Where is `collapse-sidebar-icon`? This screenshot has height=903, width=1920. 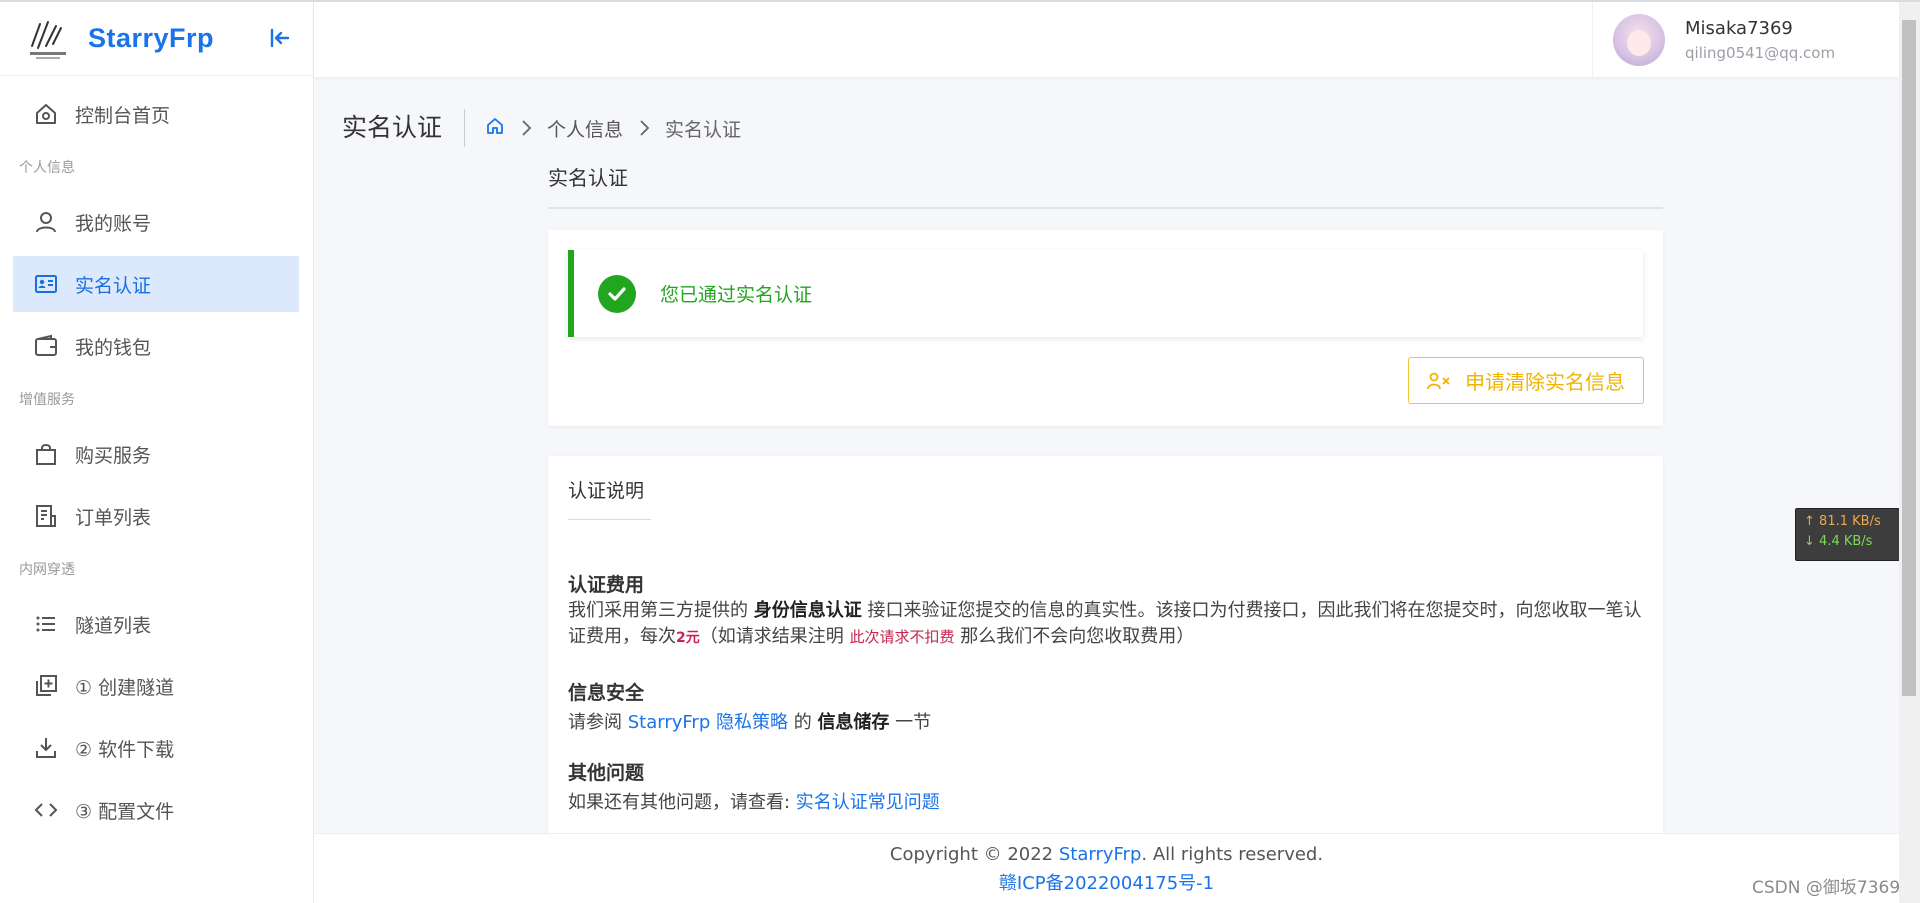 collapse-sidebar-icon is located at coordinates (280, 38).